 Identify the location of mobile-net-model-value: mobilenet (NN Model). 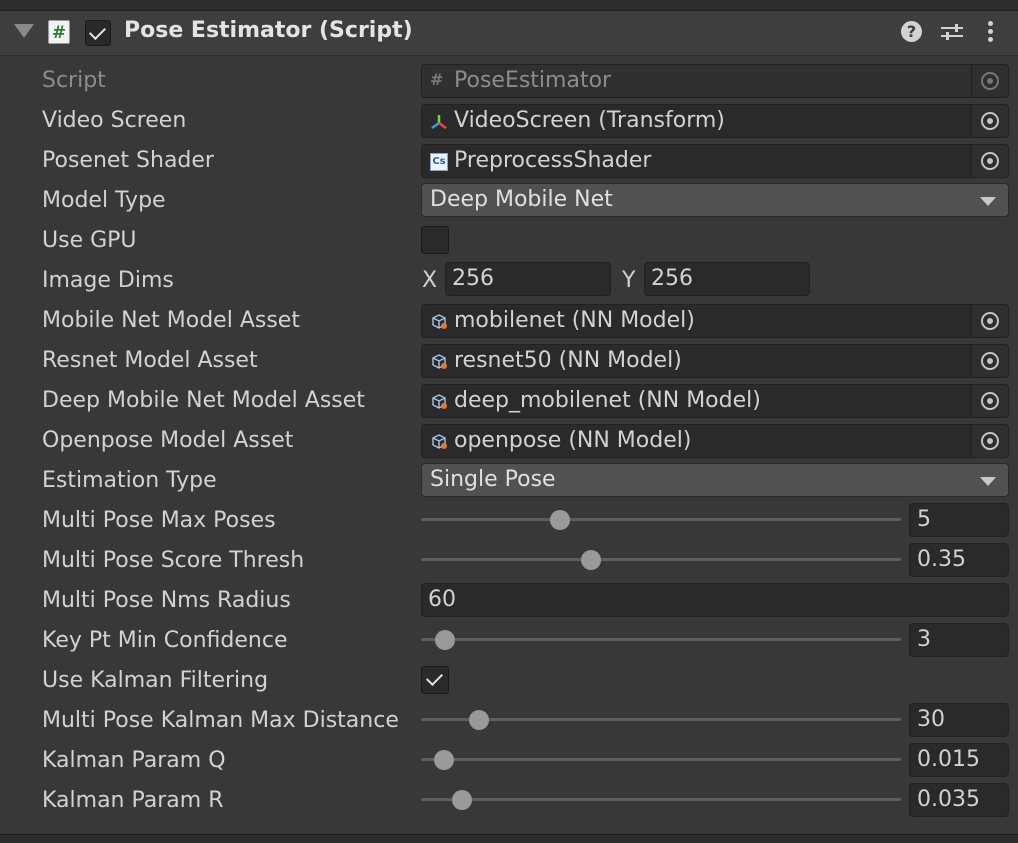
(574, 320).